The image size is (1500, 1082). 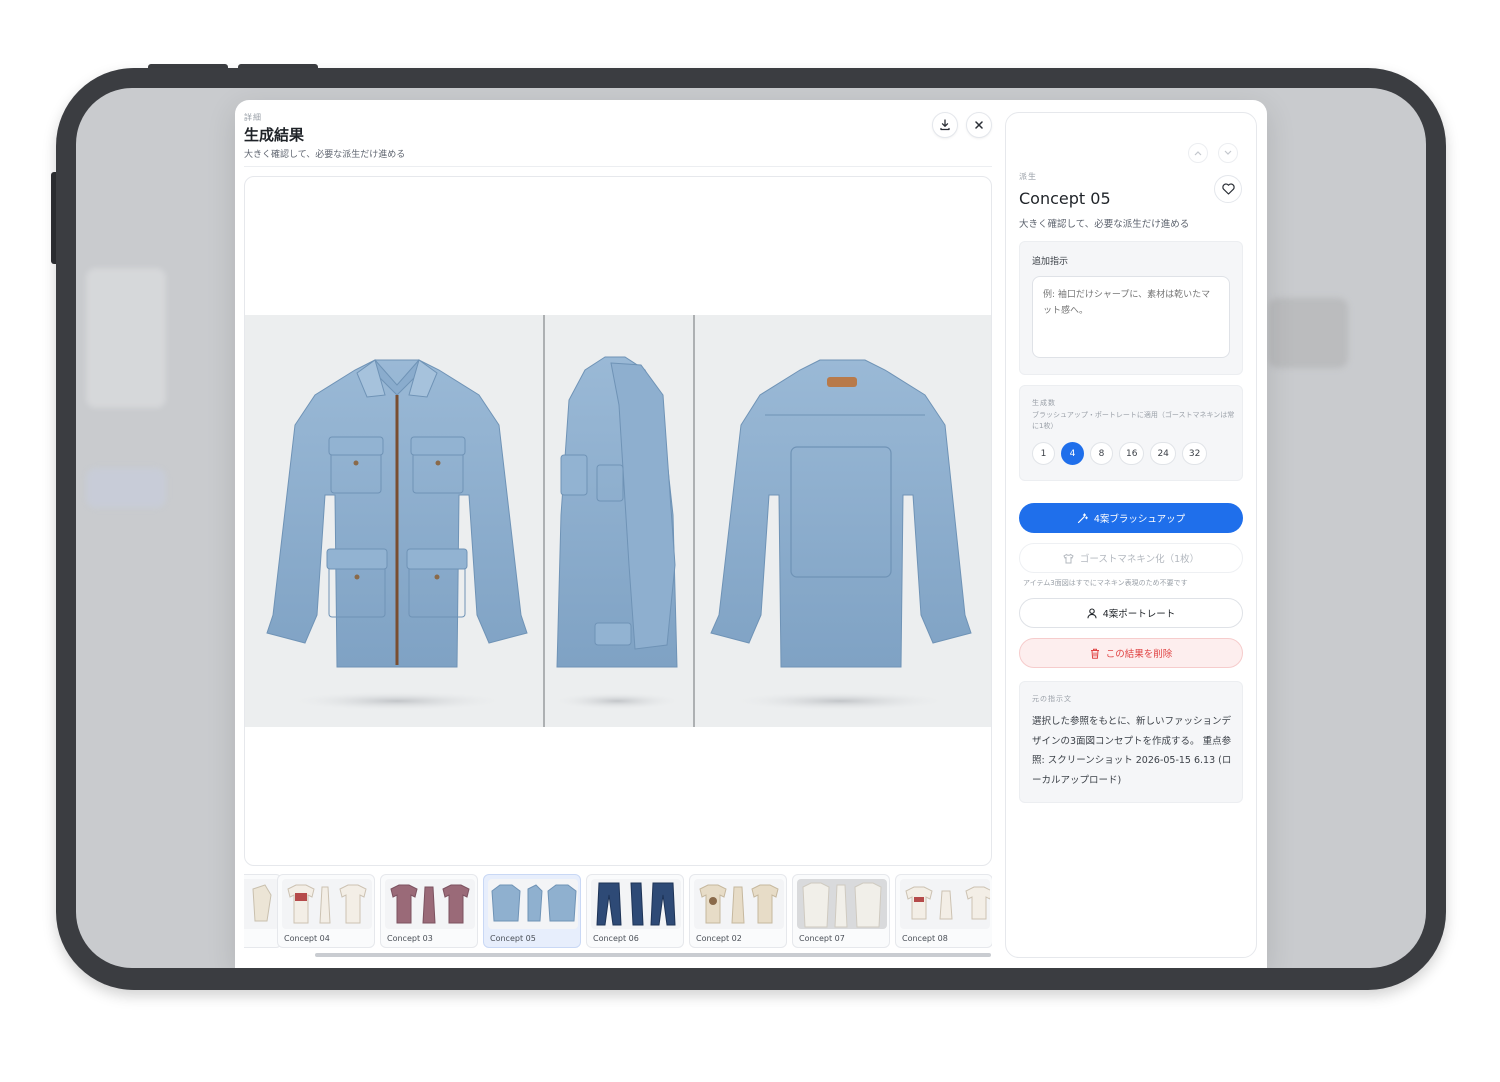 What do you see at coordinates (618, 166) in the screenshot?
I see `header-divider` at bounding box center [618, 166].